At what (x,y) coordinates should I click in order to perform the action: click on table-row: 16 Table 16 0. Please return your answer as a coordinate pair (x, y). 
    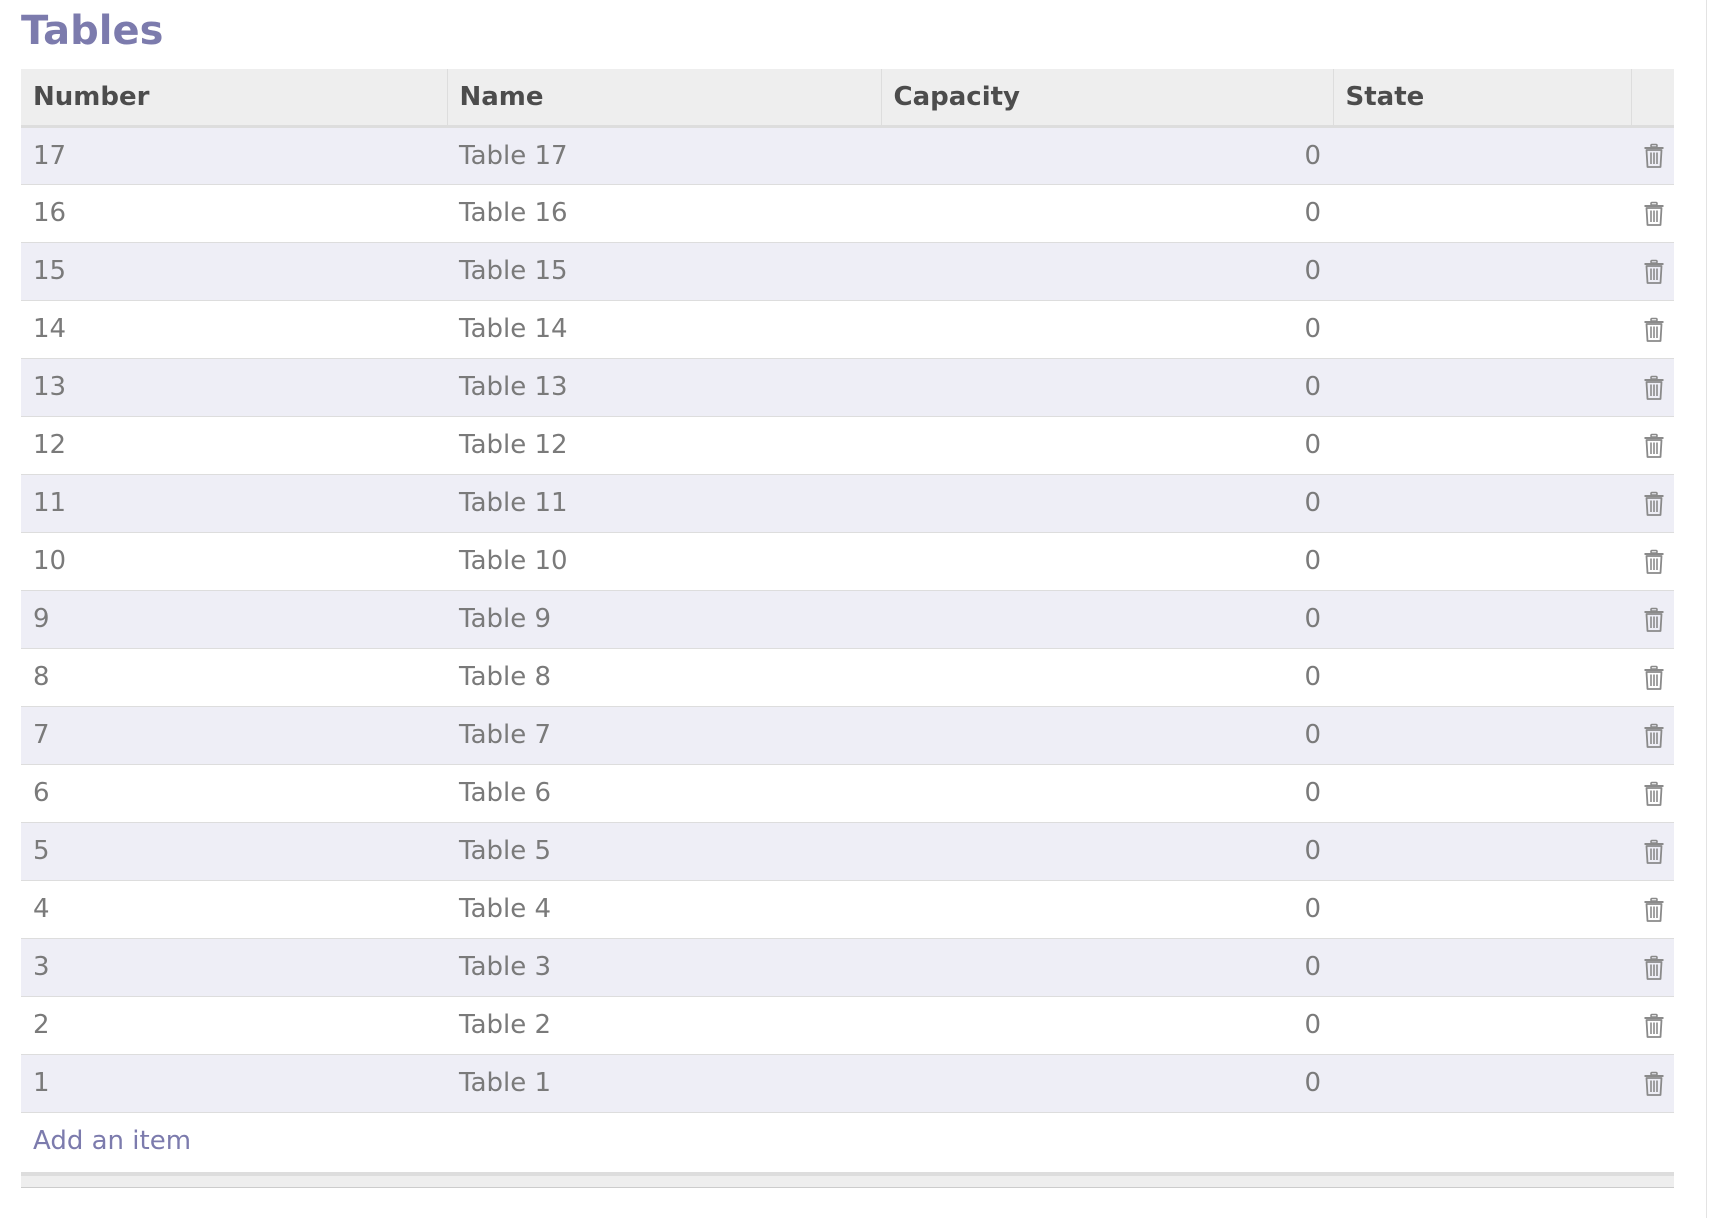
    Looking at the image, I should click on (847, 213).